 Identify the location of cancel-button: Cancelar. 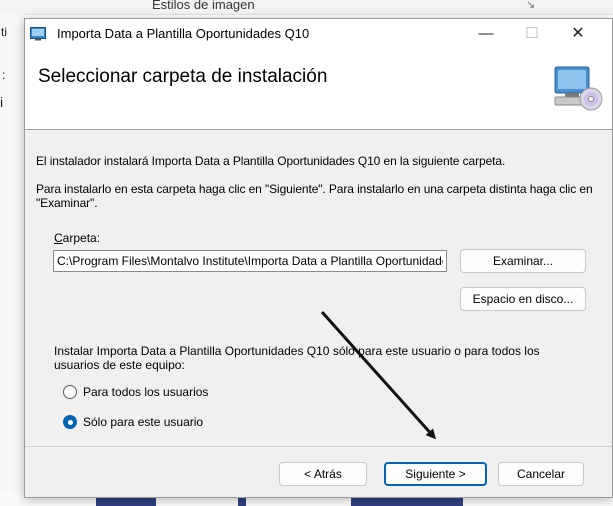
(541, 474).